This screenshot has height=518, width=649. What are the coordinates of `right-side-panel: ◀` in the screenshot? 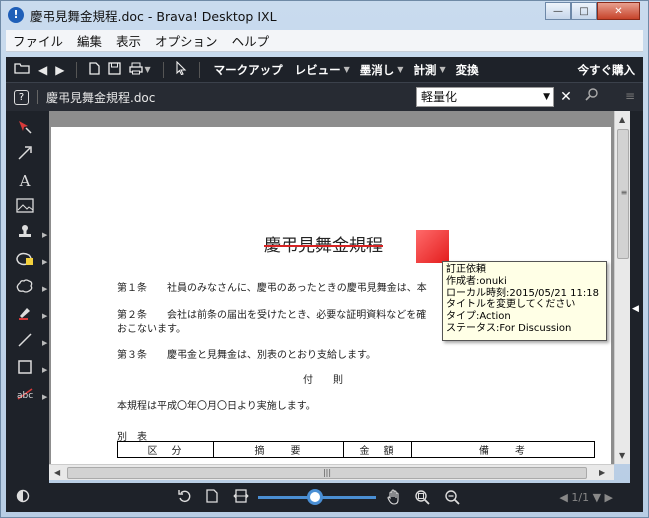 It's located at (636, 297).